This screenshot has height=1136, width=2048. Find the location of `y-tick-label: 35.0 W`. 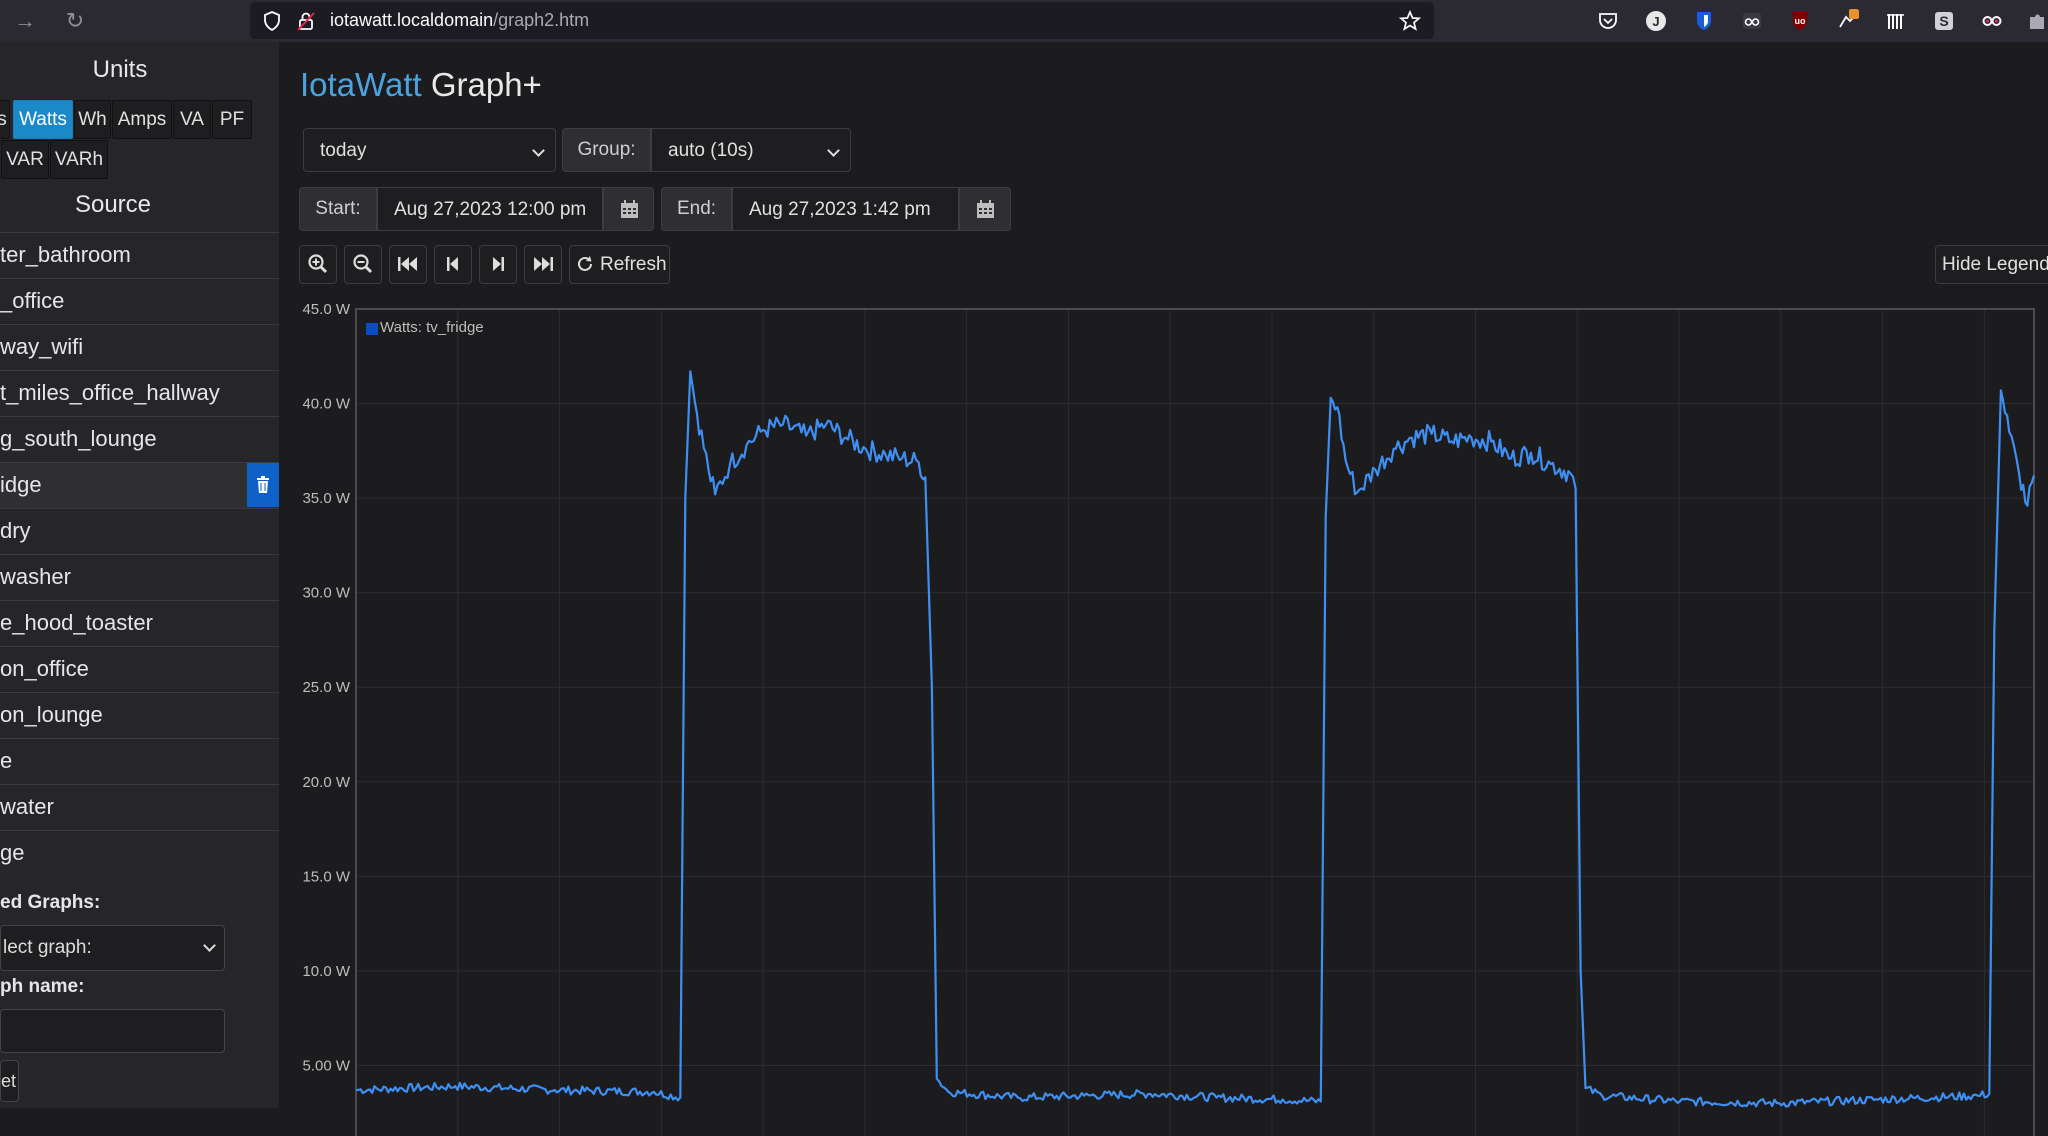

y-tick-label: 35.0 W is located at coordinates (326, 498).